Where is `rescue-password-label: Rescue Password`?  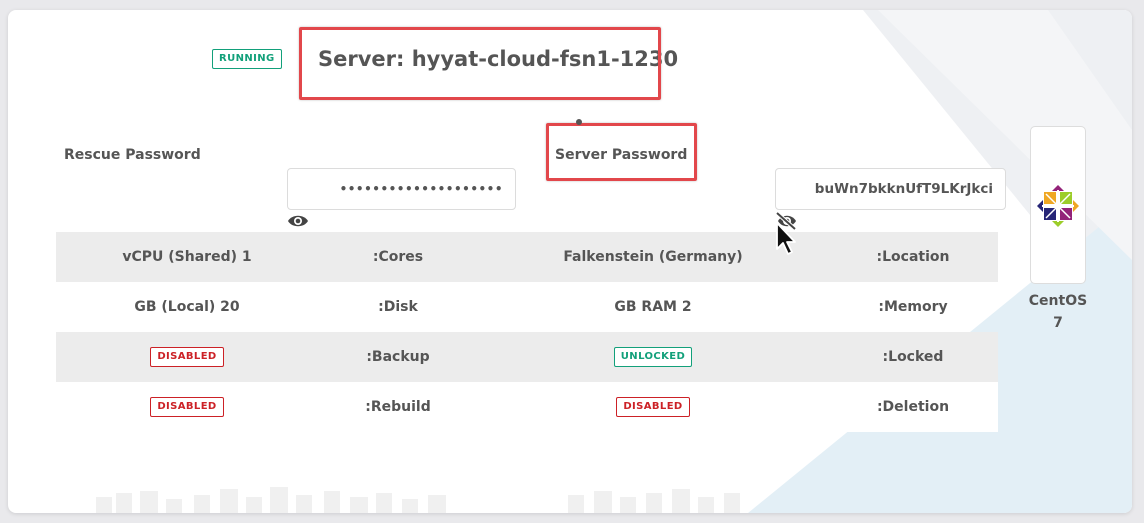 rescue-password-label: Rescue Password is located at coordinates (132, 155).